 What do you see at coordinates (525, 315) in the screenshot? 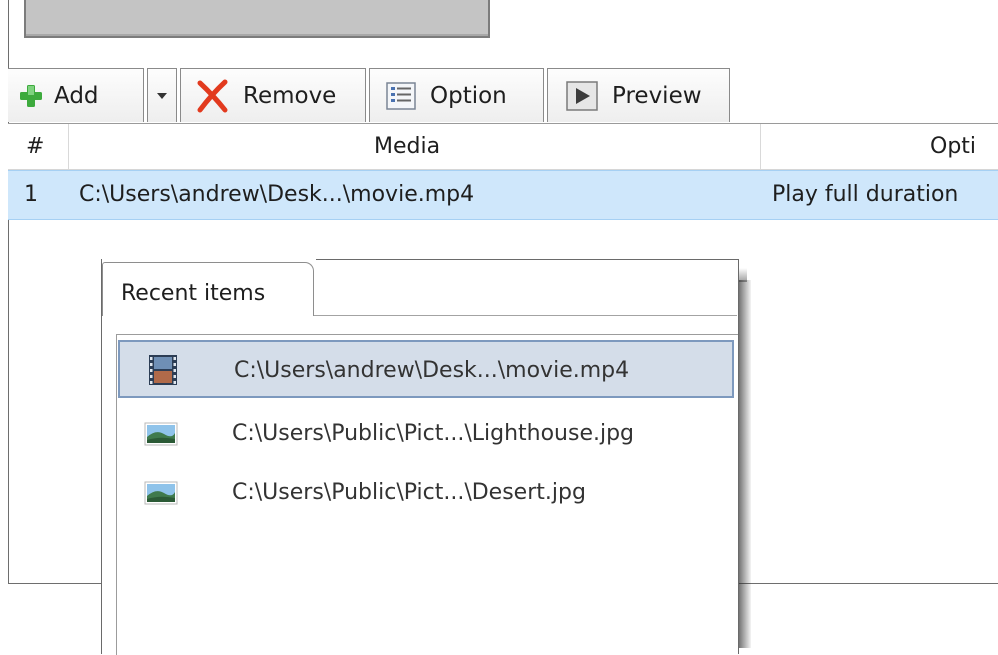
I see `tab-strip-line` at bounding box center [525, 315].